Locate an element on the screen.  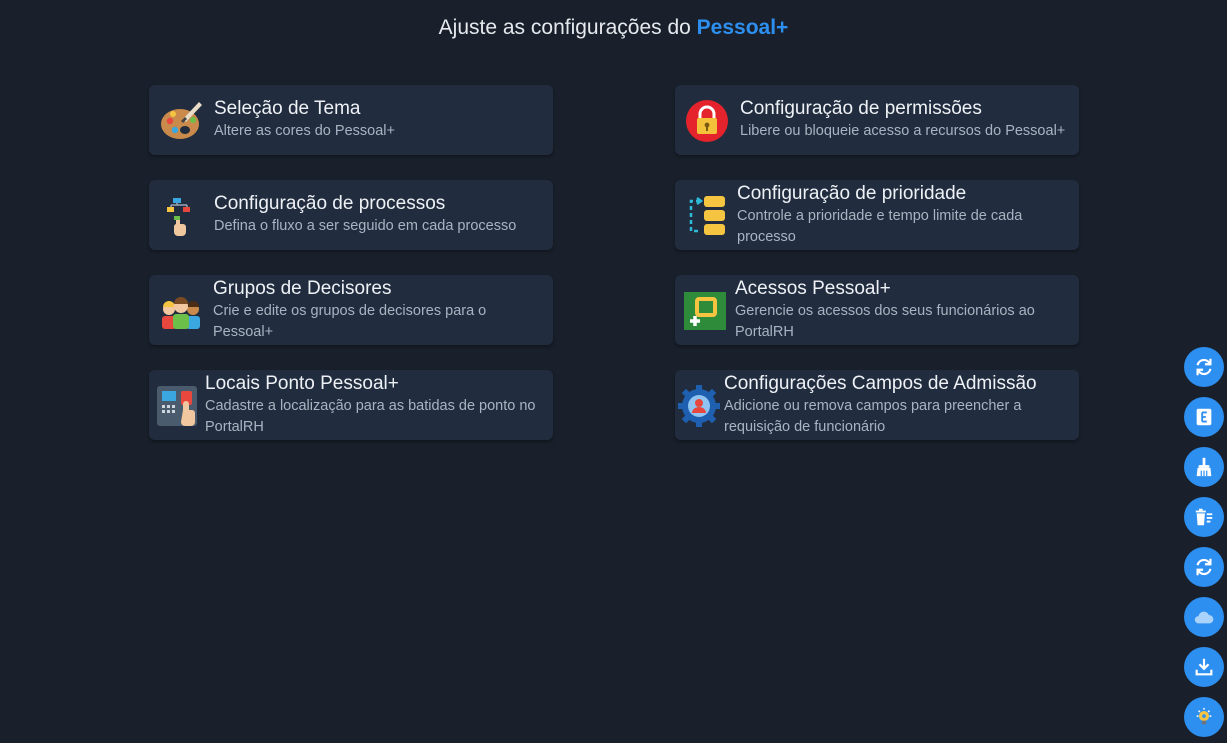
refresh-button is located at coordinates (1204, 367).